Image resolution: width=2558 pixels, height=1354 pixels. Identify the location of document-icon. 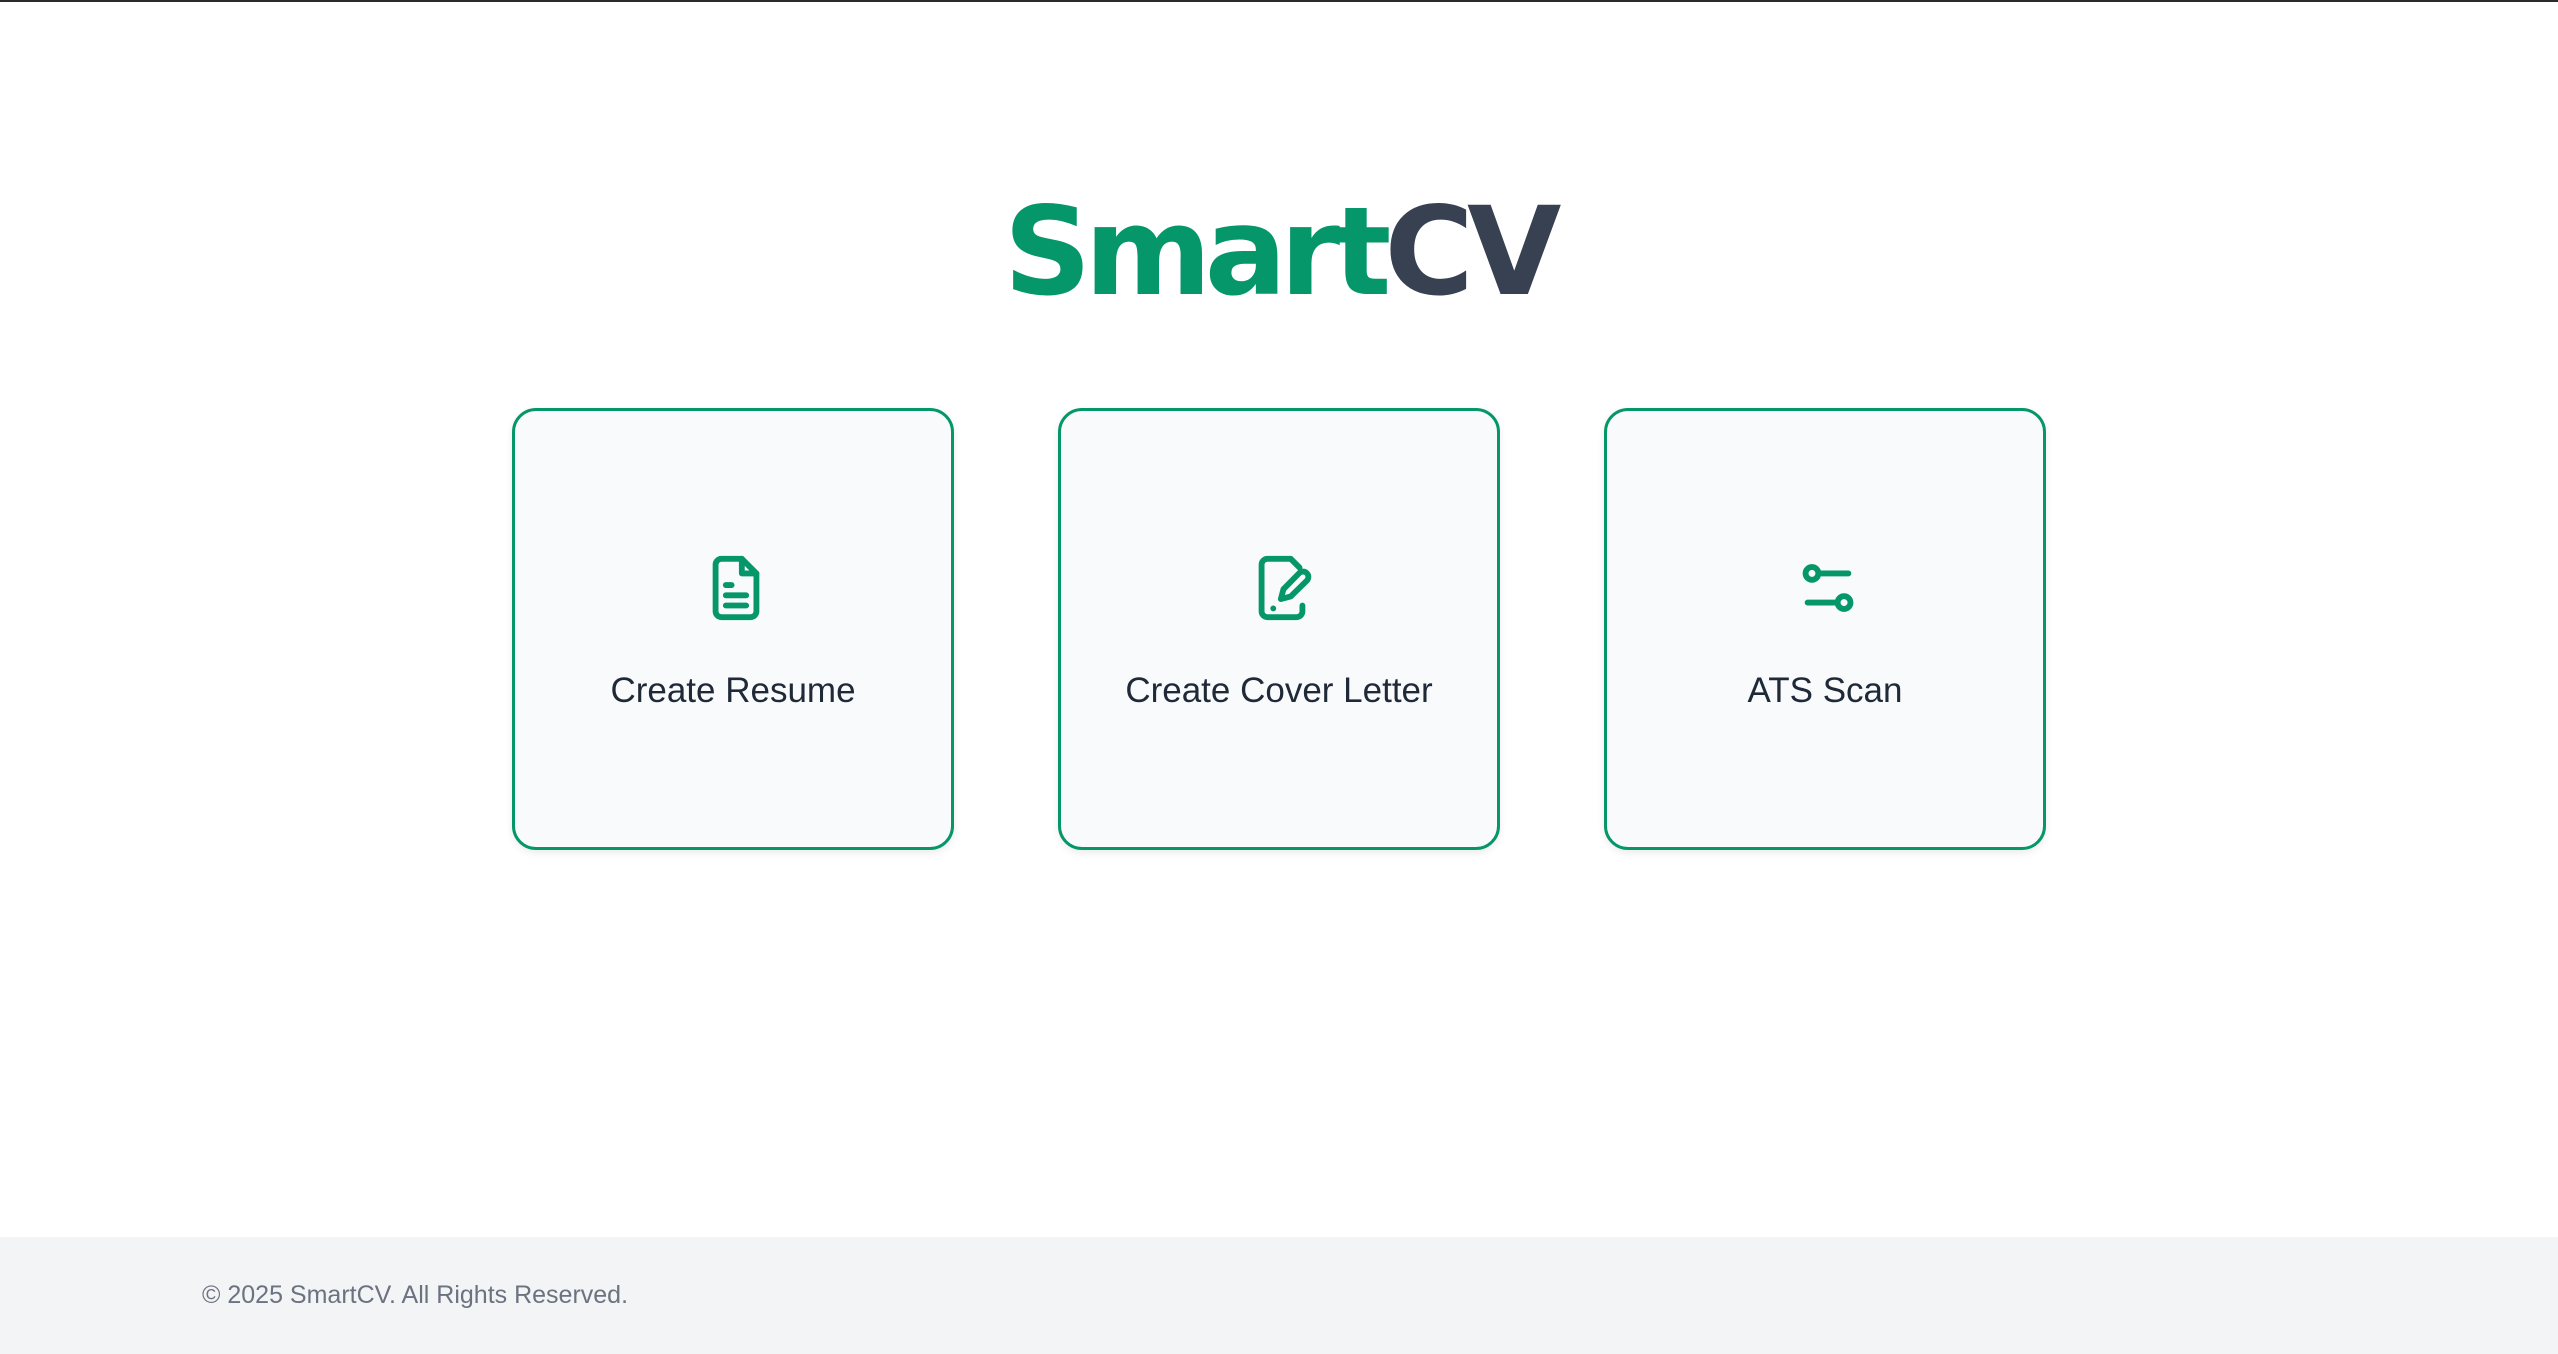
(736, 588).